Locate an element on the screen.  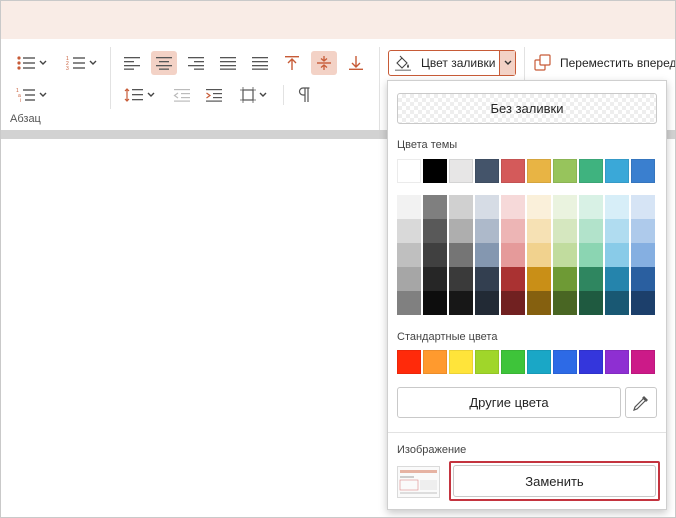
fill-color-button: Цвет заливки is located at coordinates (452, 63).